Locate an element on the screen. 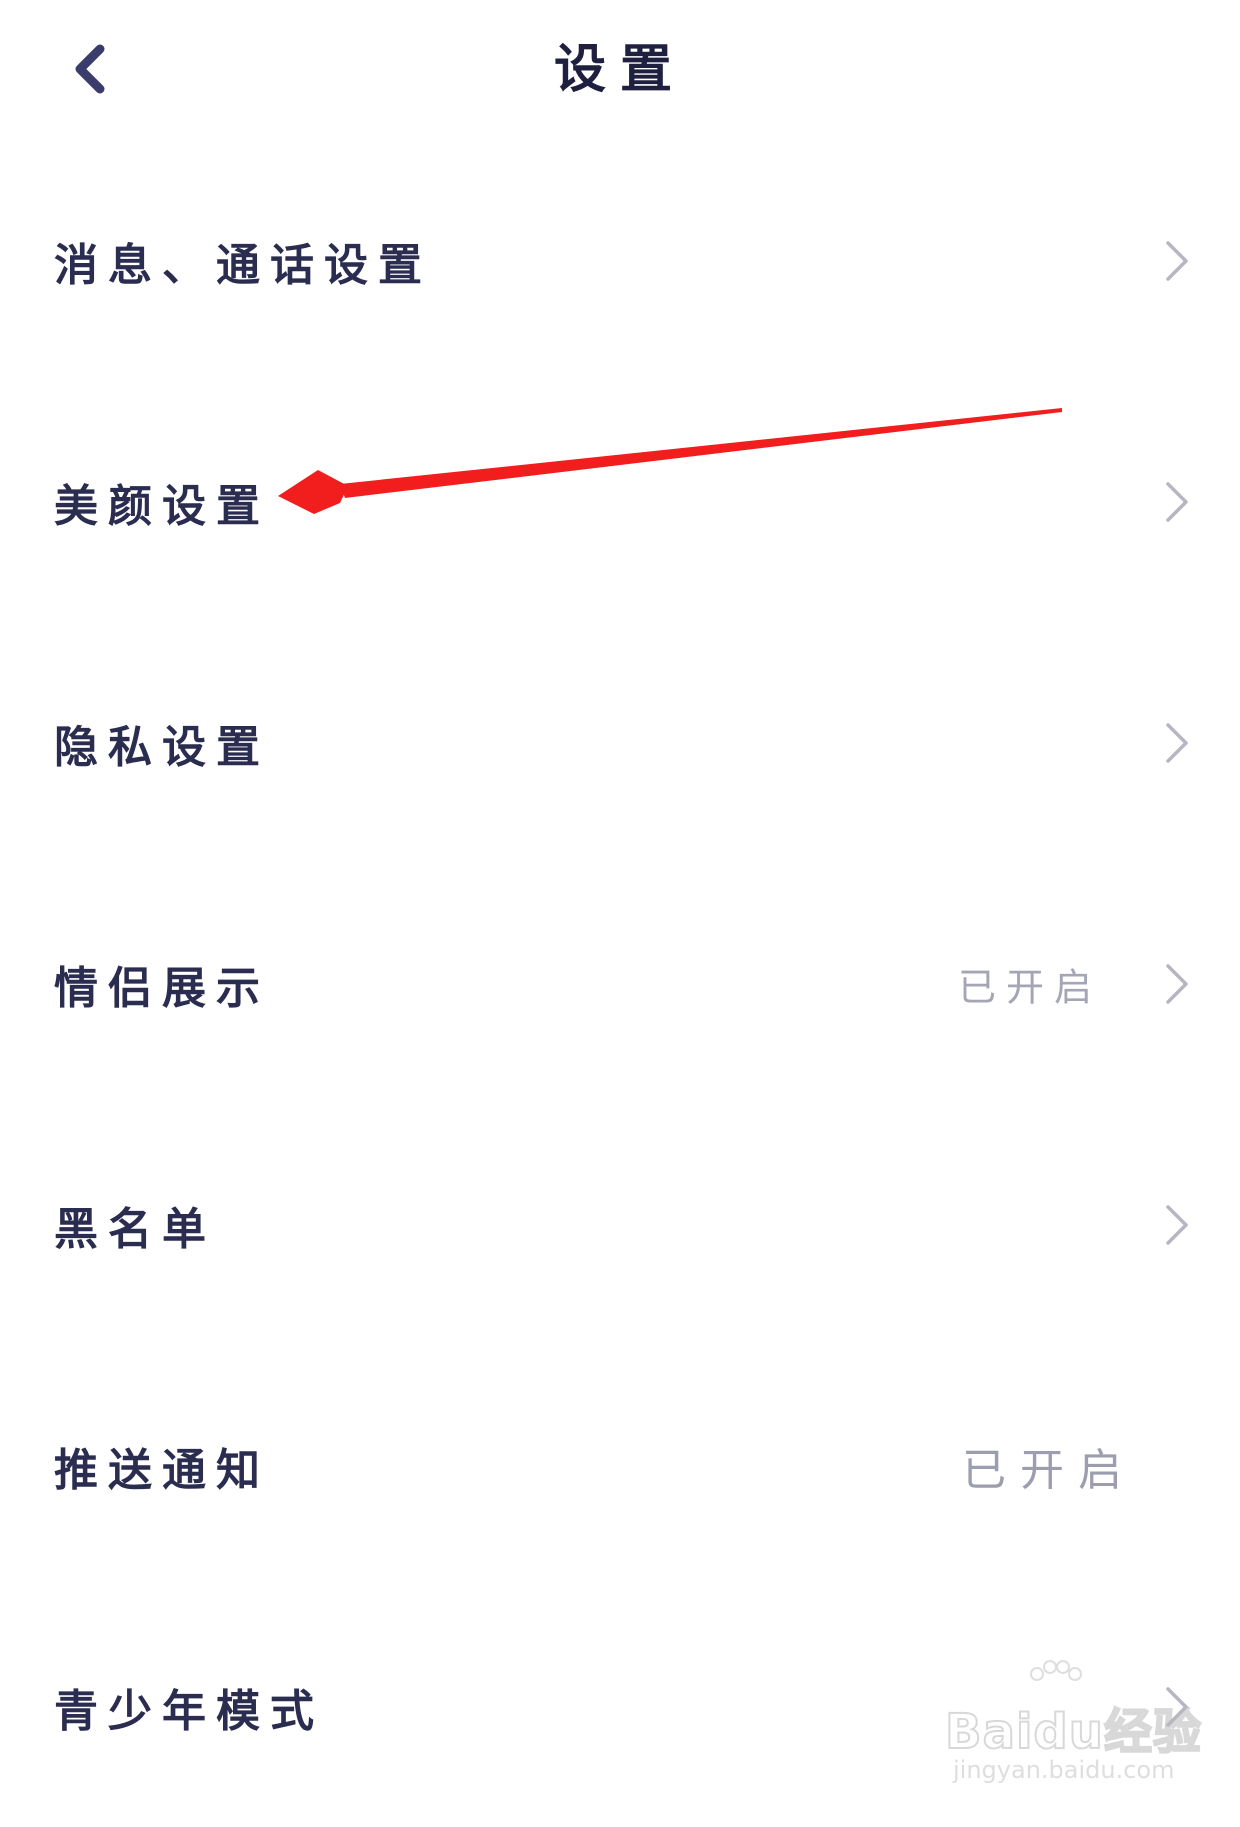  settings-row-privacy: 隐私设置 is located at coordinates (620, 742).